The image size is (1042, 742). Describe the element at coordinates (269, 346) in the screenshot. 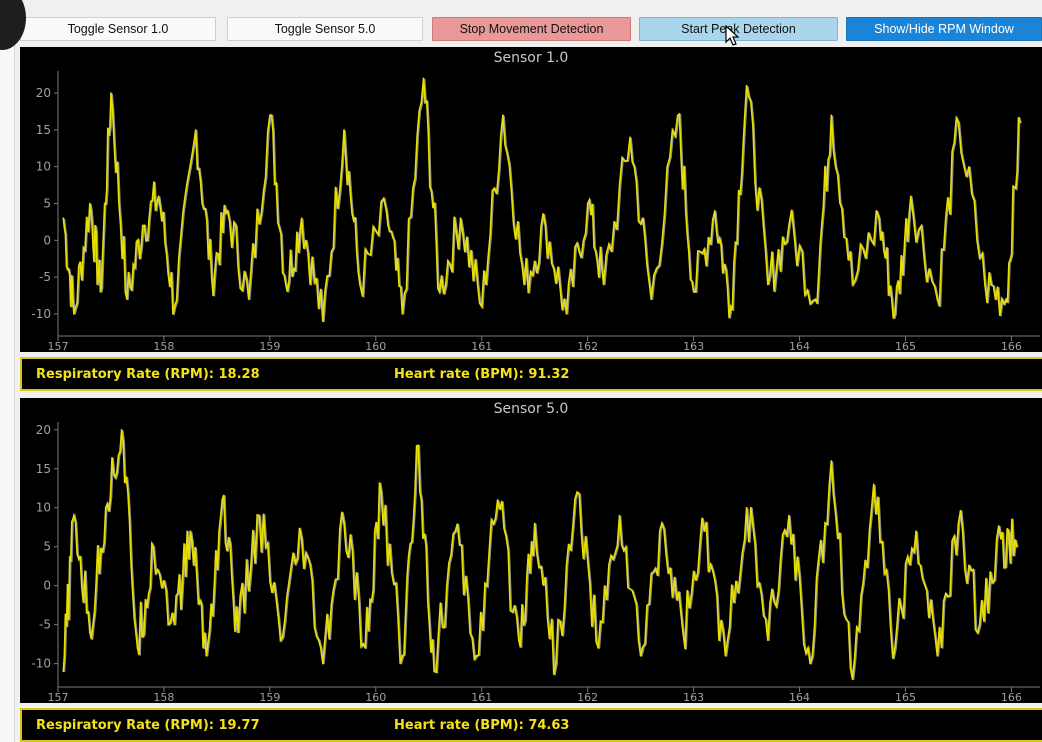

I see `s1-x-tick-label: 159` at that location.